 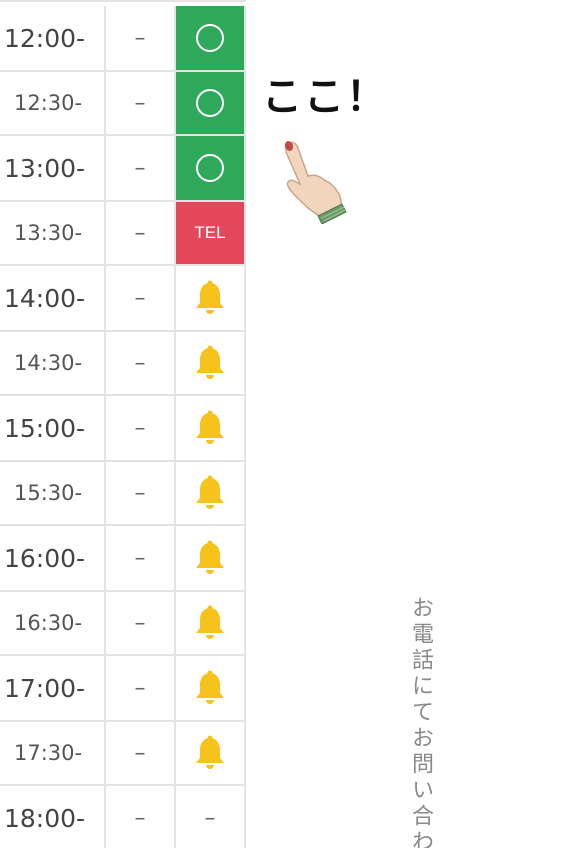 I want to click on table-row: 15:30- –, so click(x=123, y=494).